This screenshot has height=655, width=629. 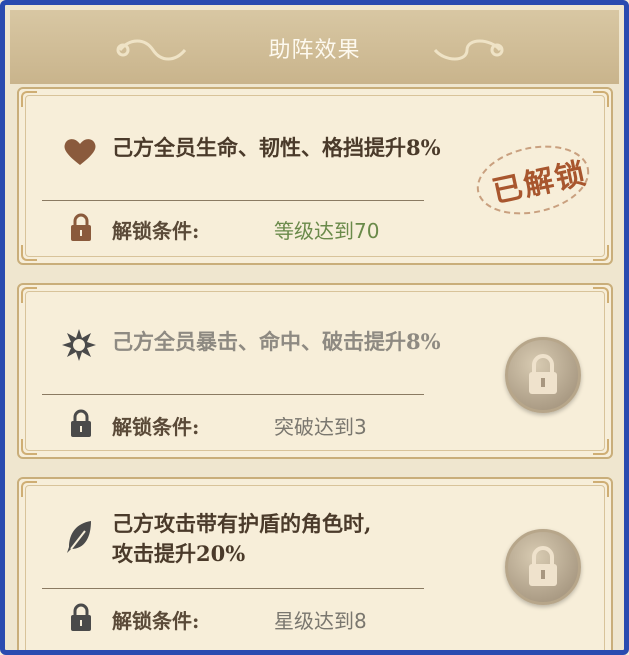 What do you see at coordinates (314, 50) in the screenshot?
I see `page-title: 助阵效果` at bounding box center [314, 50].